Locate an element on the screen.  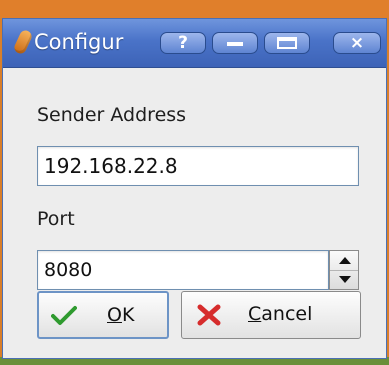
arrow-up-icon is located at coordinates (345, 260).